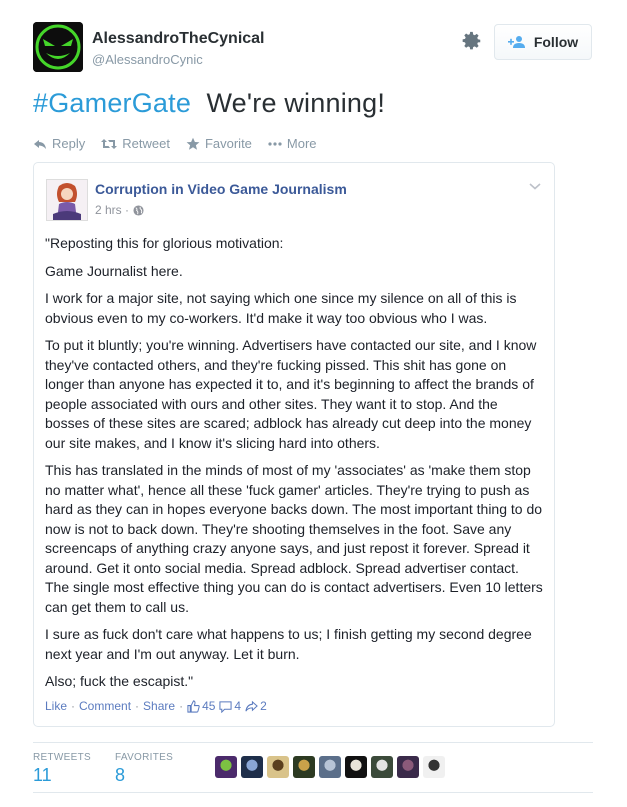  I want to click on hashtag-link: #GamerGate, so click(112, 103).